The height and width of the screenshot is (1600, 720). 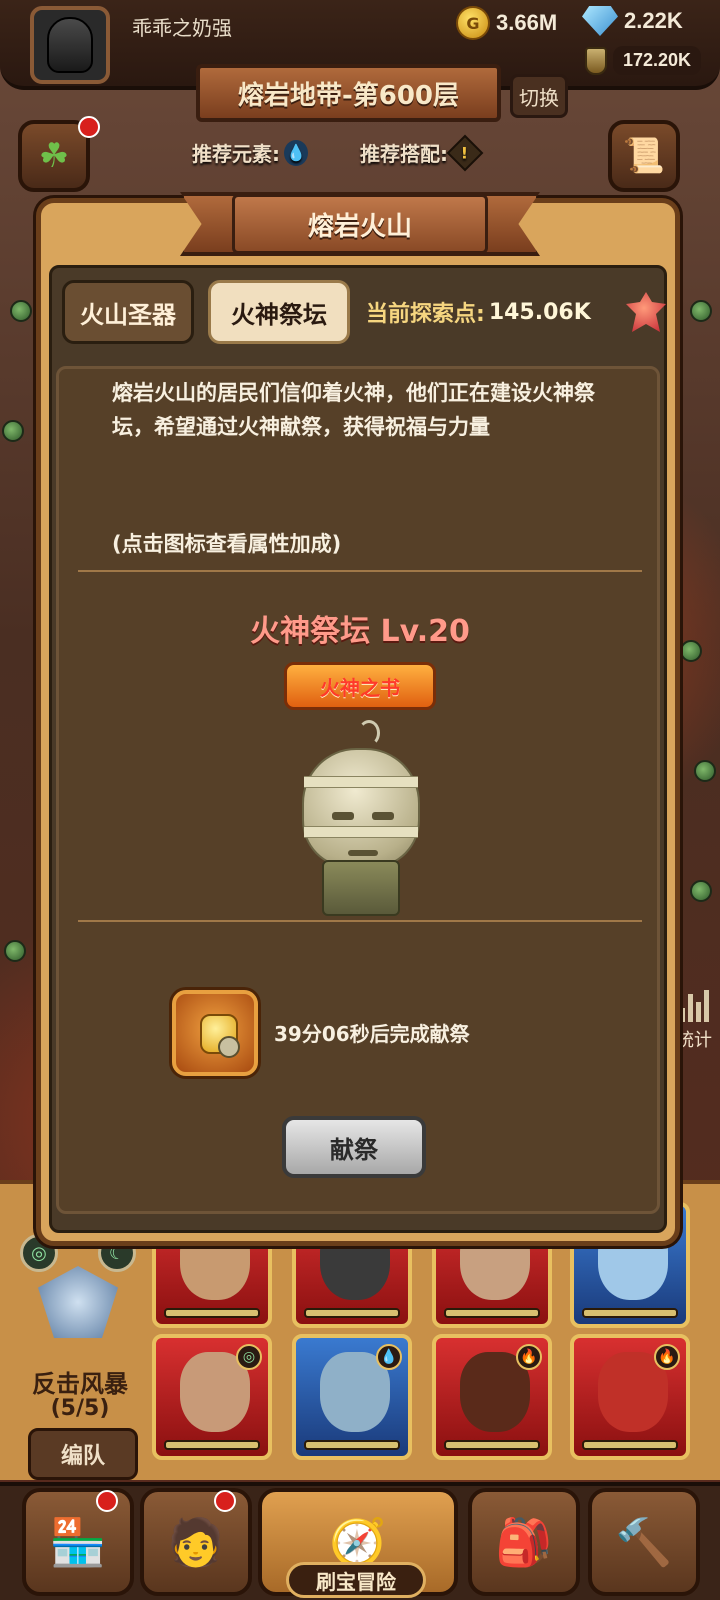 What do you see at coordinates (527, 22) in the screenshot?
I see `gold-value: 3.66M` at bounding box center [527, 22].